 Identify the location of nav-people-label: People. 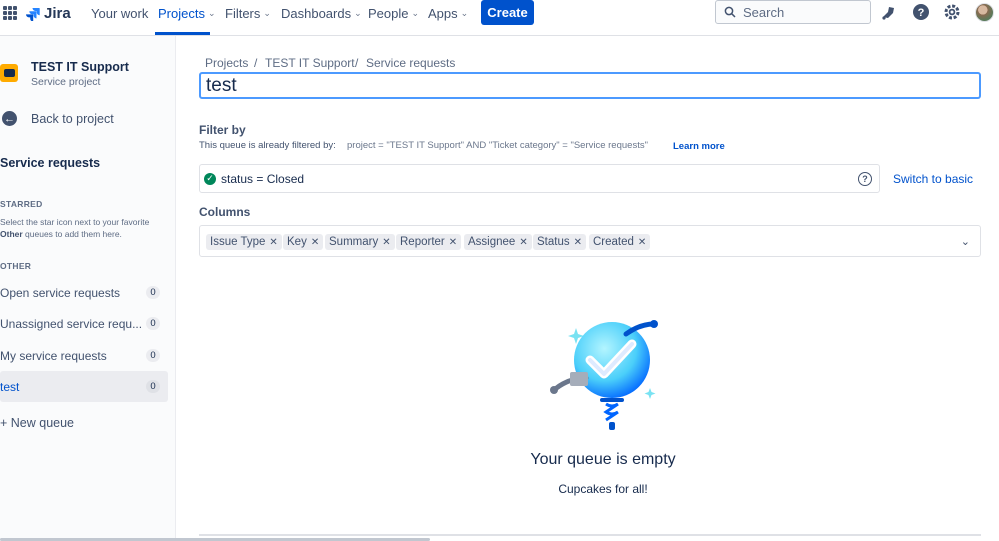
(388, 13).